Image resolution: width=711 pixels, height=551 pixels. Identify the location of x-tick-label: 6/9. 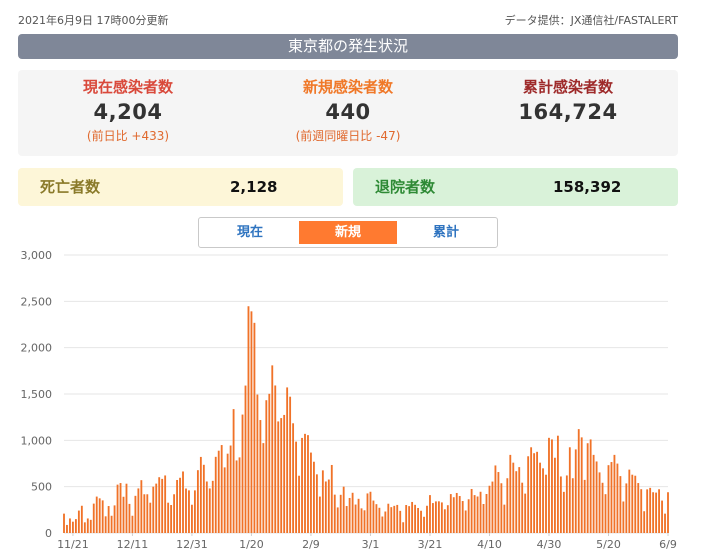
(668, 544).